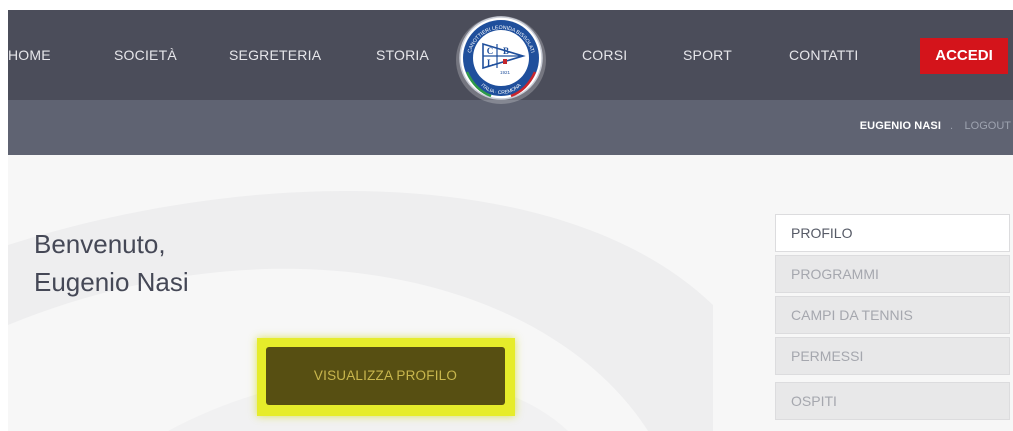 The height and width of the screenshot is (431, 1013). I want to click on logout-link: LOGOUT, so click(988, 126).